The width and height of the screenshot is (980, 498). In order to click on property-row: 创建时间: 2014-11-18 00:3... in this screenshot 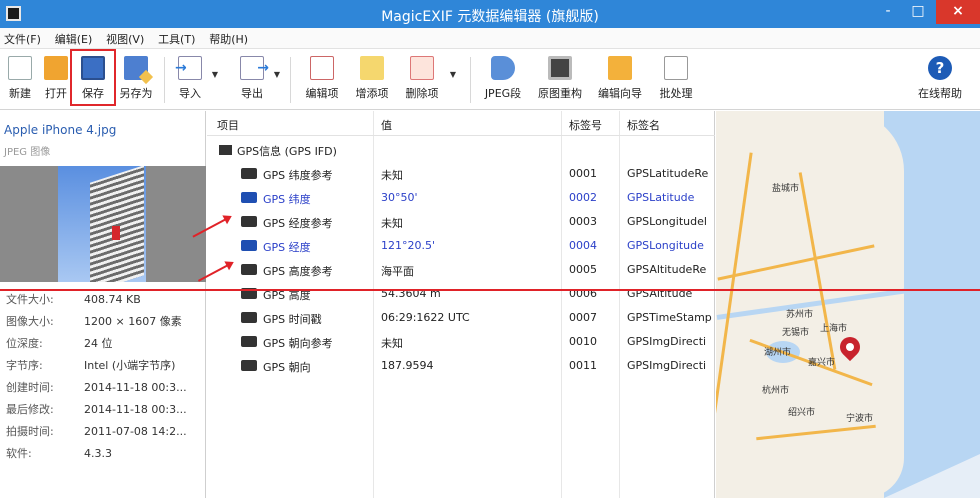, I will do `click(96, 387)`.